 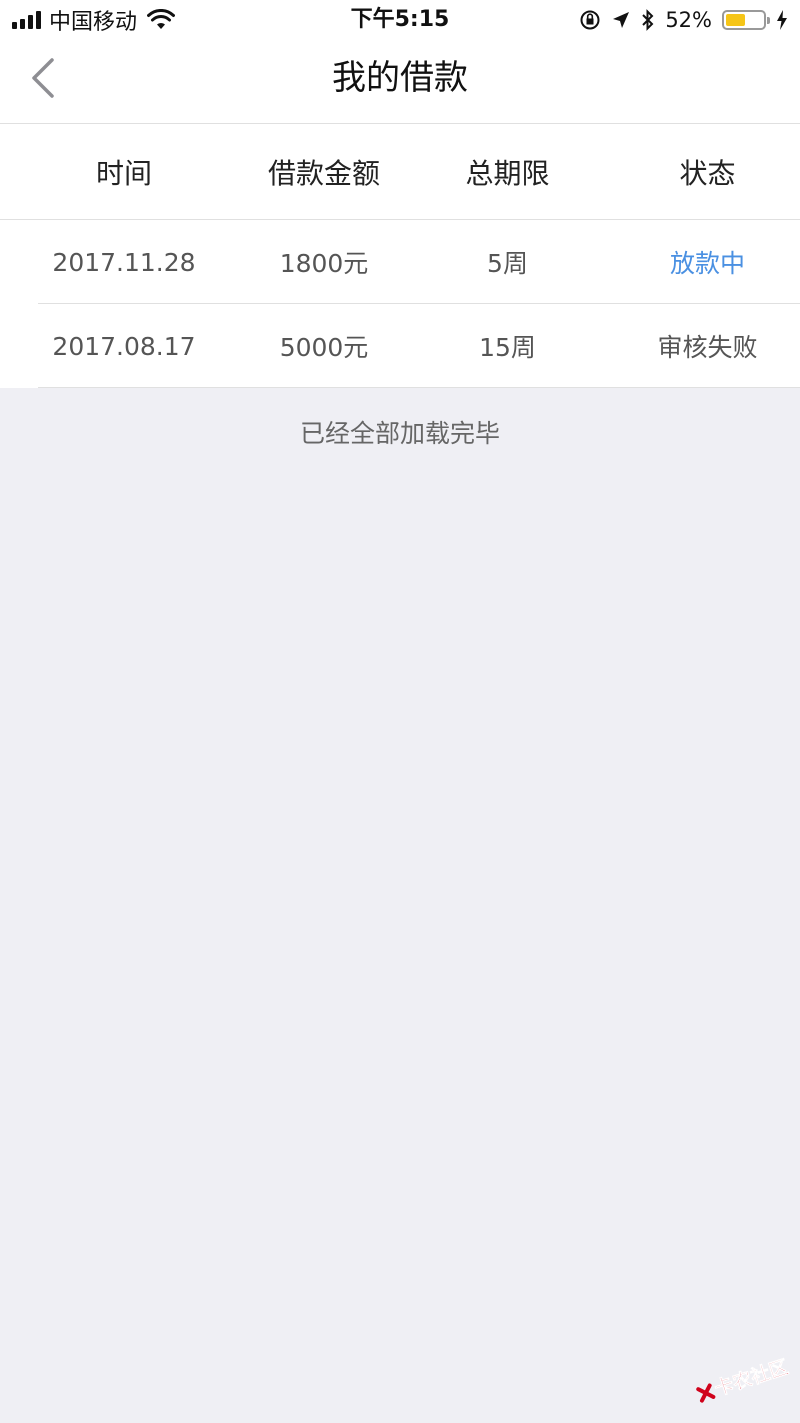 What do you see at coordinates (324, 347) in the screenshot?
I see `loan-amount: 5000元` at bounding box center [324, 347].